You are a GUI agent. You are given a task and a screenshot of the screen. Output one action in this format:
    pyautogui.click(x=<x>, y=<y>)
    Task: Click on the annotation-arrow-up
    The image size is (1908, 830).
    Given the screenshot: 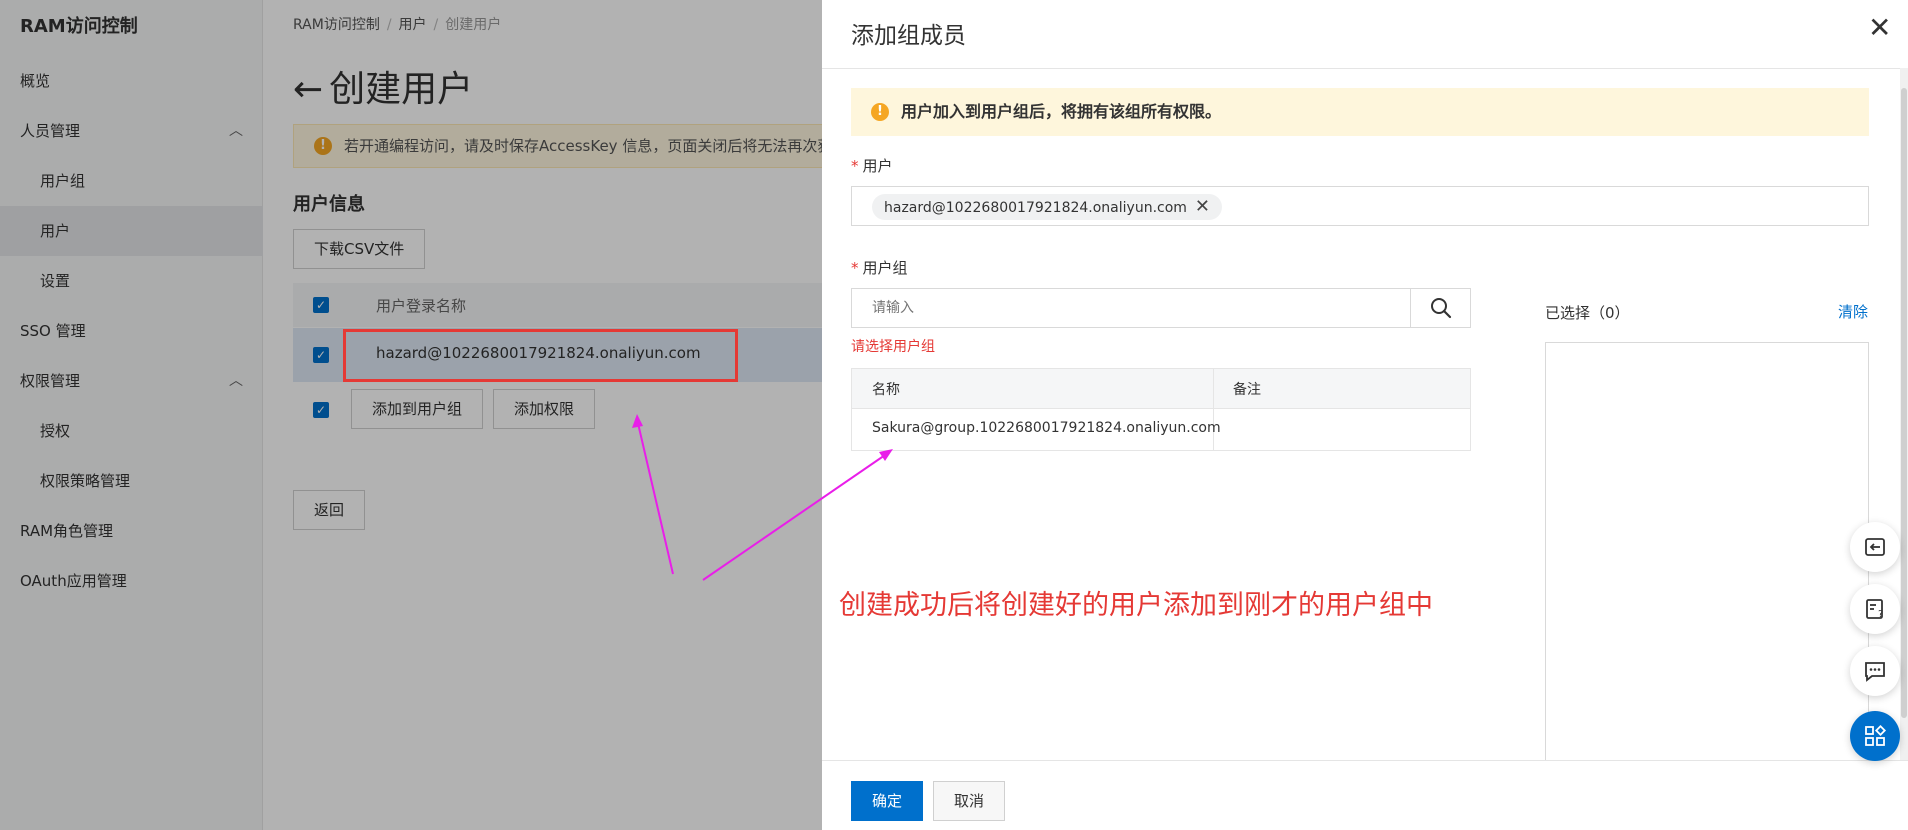 What is the action you would take?
    pyautogui.click(x=655, y=496)
    